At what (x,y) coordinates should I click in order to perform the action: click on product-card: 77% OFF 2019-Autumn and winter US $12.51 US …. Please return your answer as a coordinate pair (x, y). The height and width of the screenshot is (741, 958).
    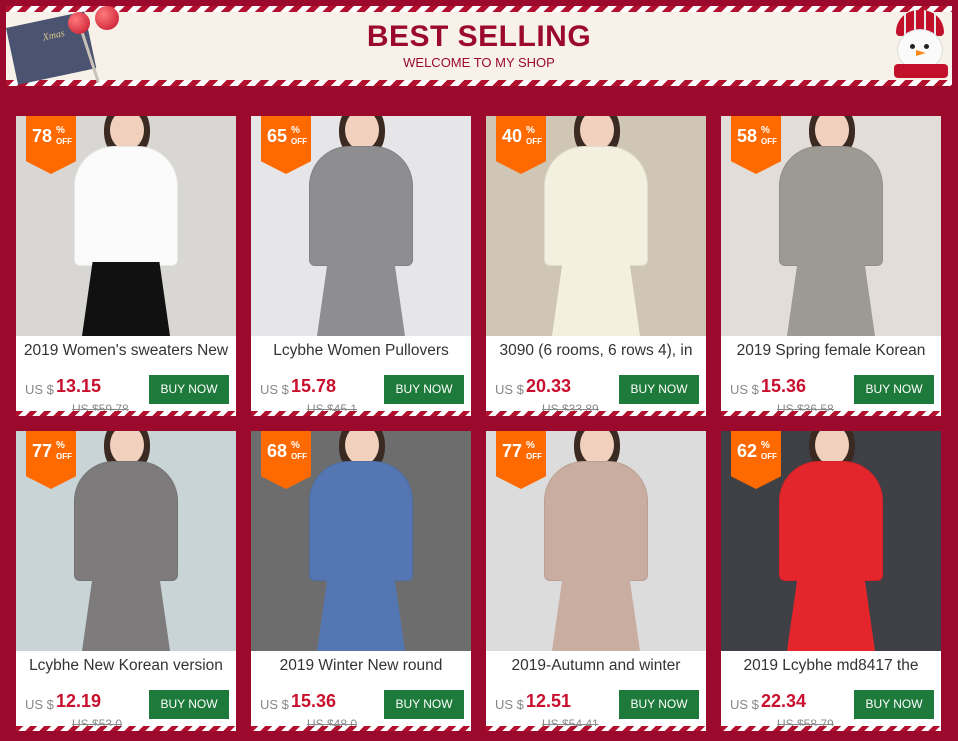
    Looking at the image, I should click on (596, 581).